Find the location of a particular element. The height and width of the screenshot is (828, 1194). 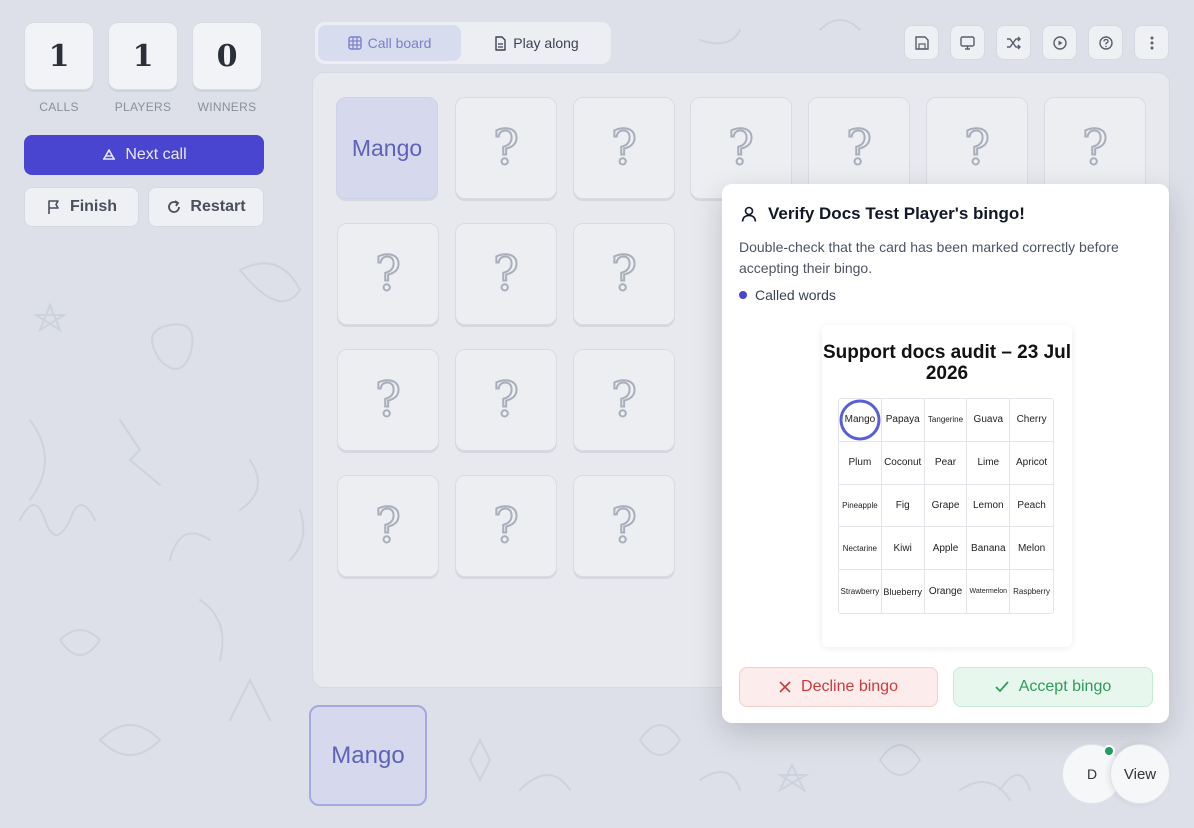

card-cell: Pear is located at coordinates (946, 463).